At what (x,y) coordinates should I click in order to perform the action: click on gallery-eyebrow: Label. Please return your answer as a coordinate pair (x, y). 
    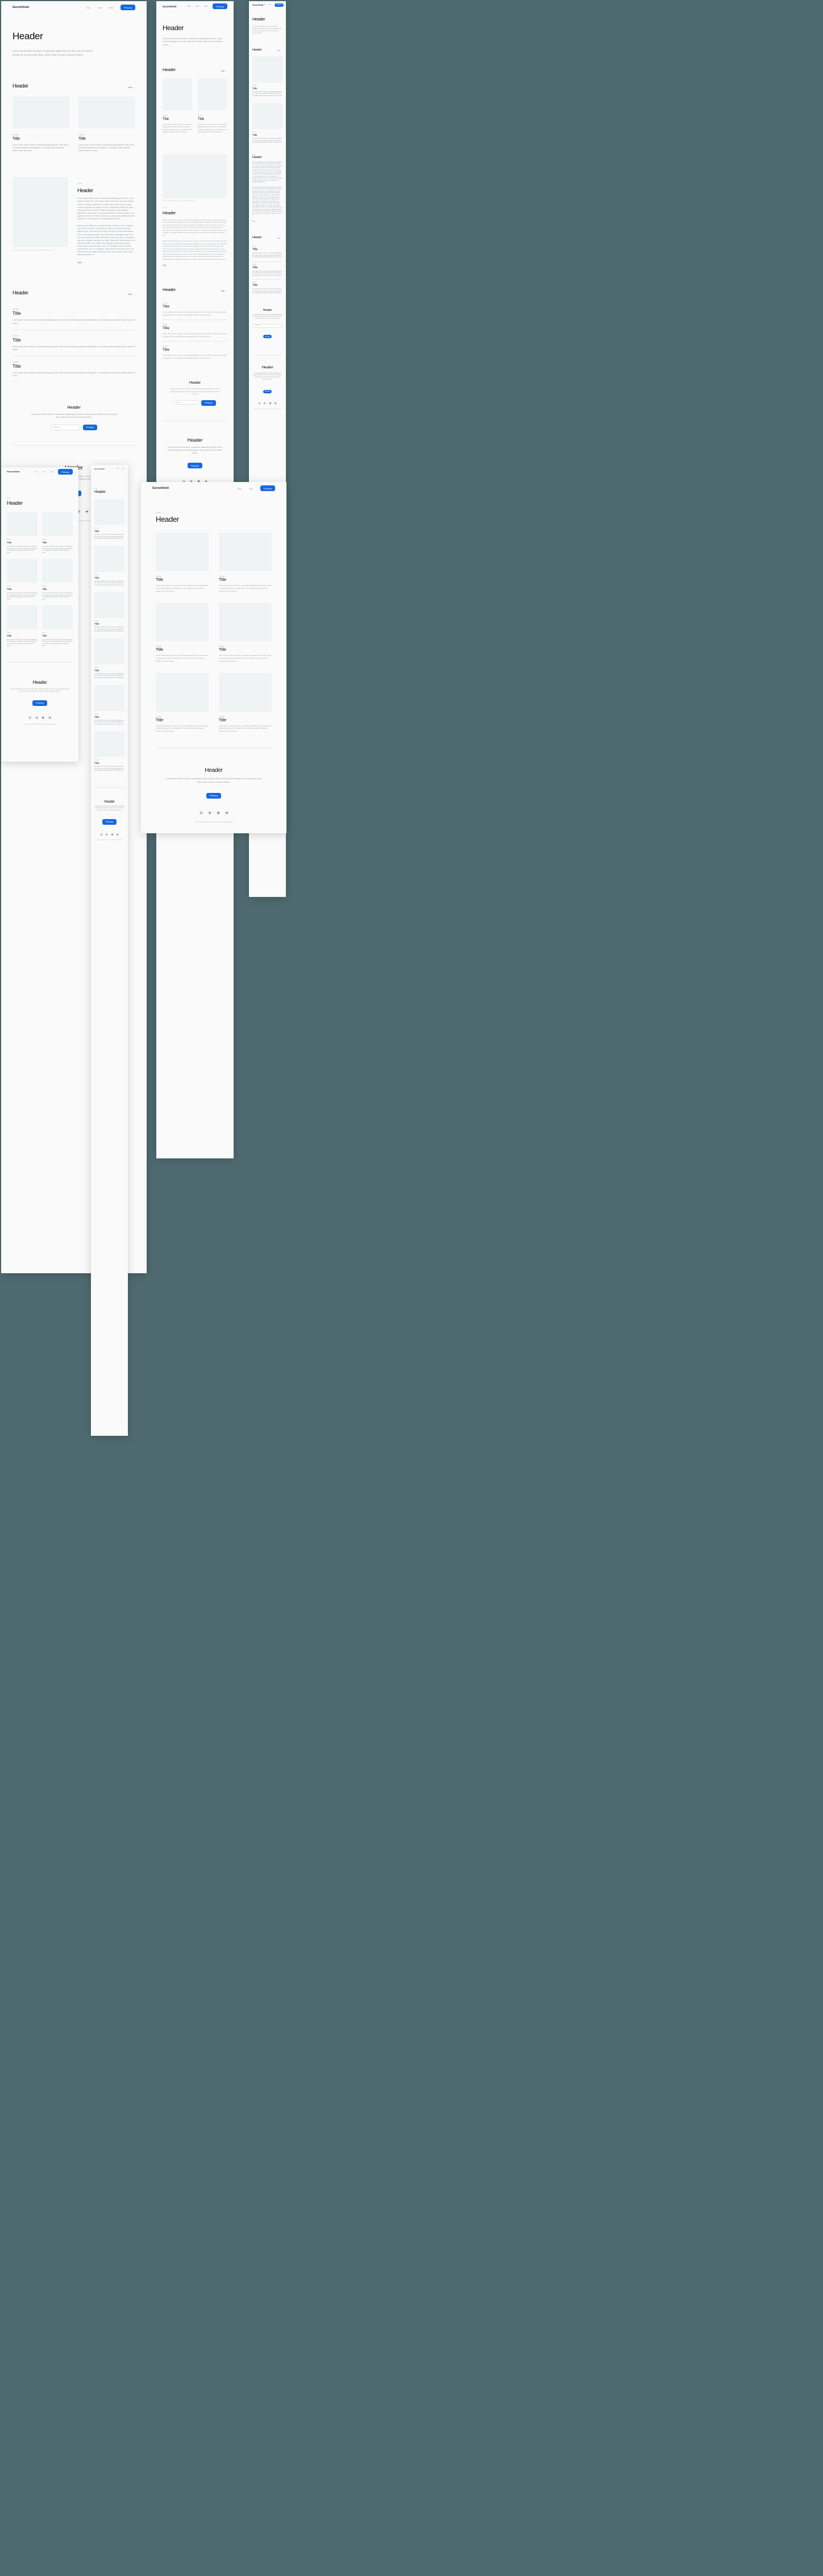
    Looking at the image, I should click on (158, 513).